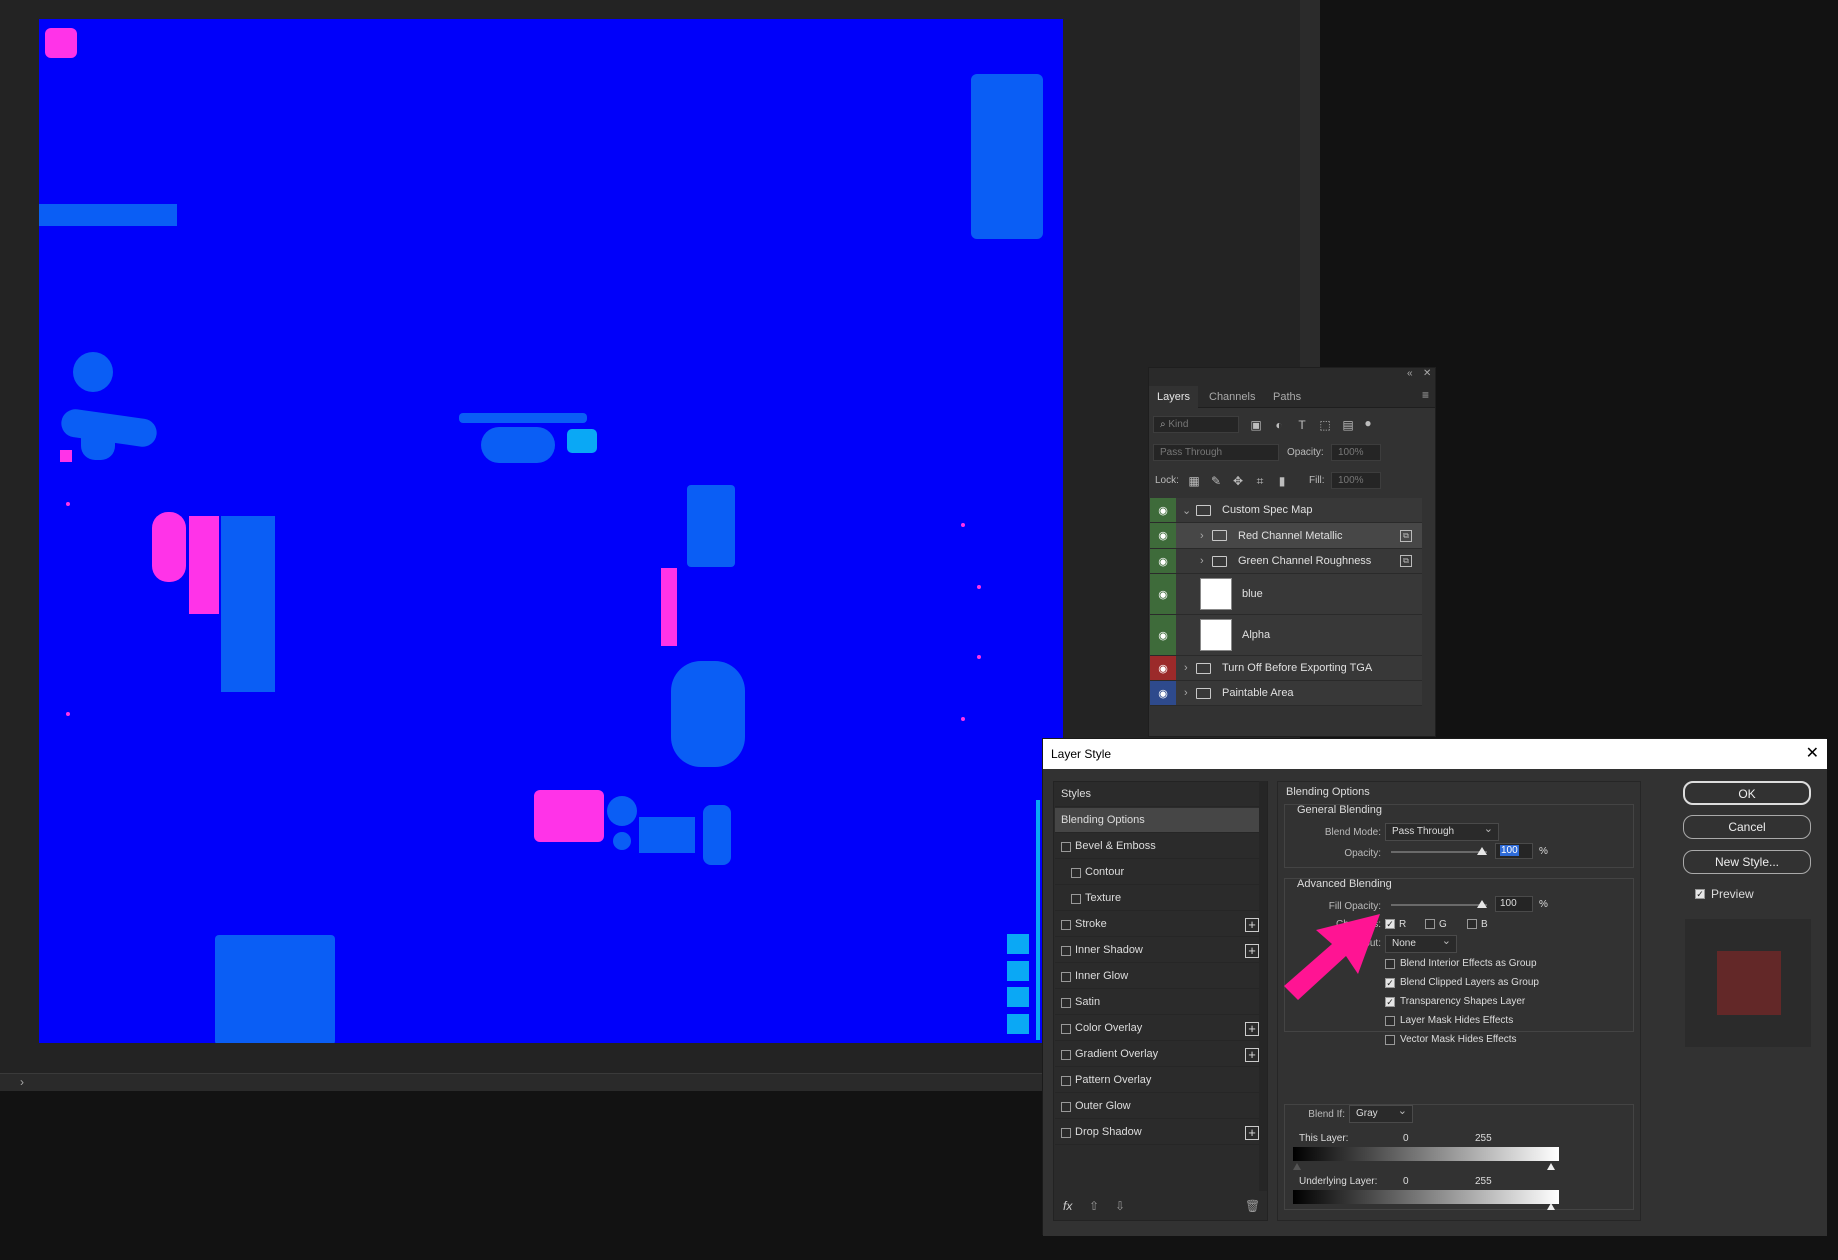 This screenshot has height=1260, width=1838. What do you see at coordinates (1439, 852) in the screenshot?
I see `opacity-slider` at bounding box center [1439, 852].